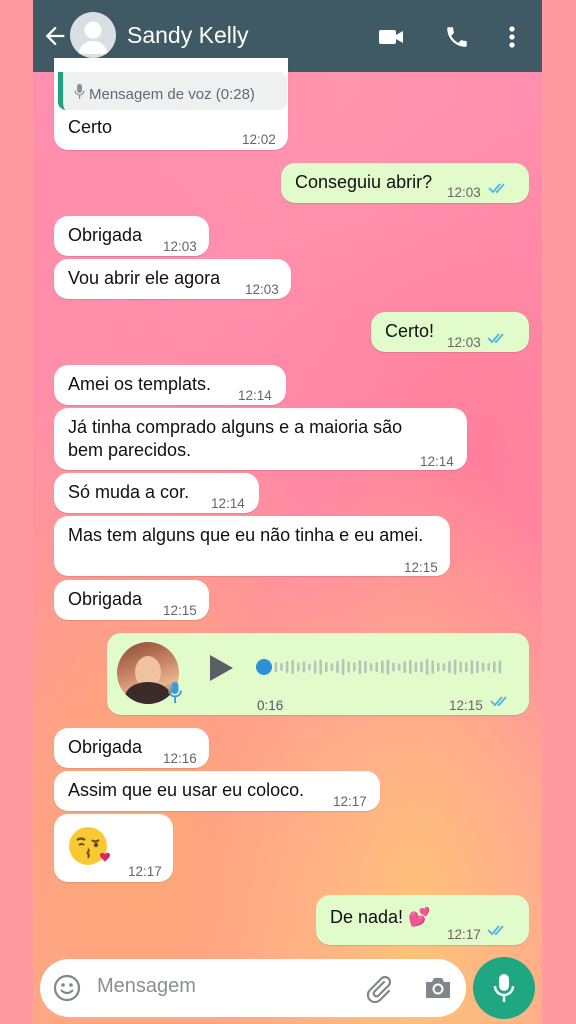 Image resolution: width=576 pixels, height=1024 pixels. What do you see at coordinates (113, 848) in the screenshot?
I see `message-incoming-emoji: 12:17` at bounding box center [113, 848].